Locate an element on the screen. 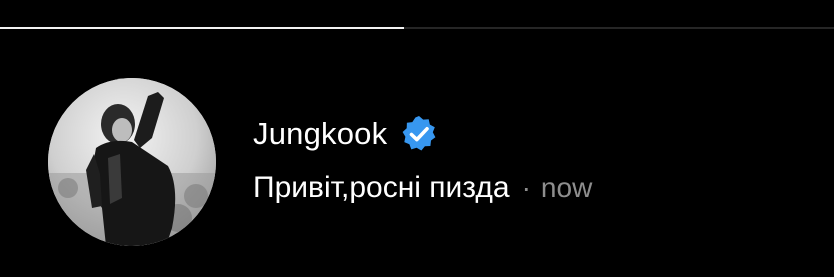 The width and height of the screenshot is (834, 277). timestamp: now is located at coordinates (566, 187).